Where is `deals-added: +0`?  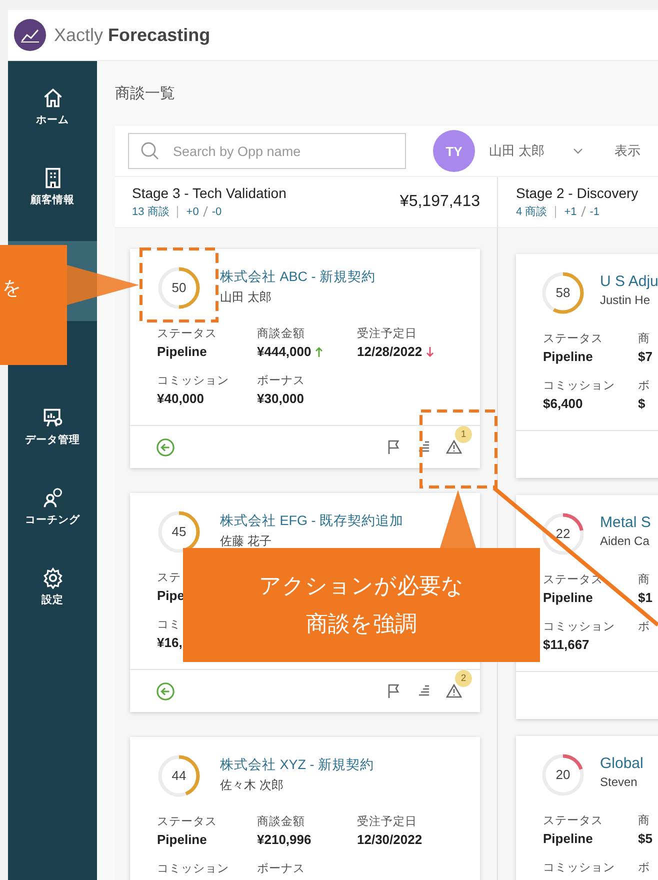 deals-added: +0 is located at coordinates (192, 212).